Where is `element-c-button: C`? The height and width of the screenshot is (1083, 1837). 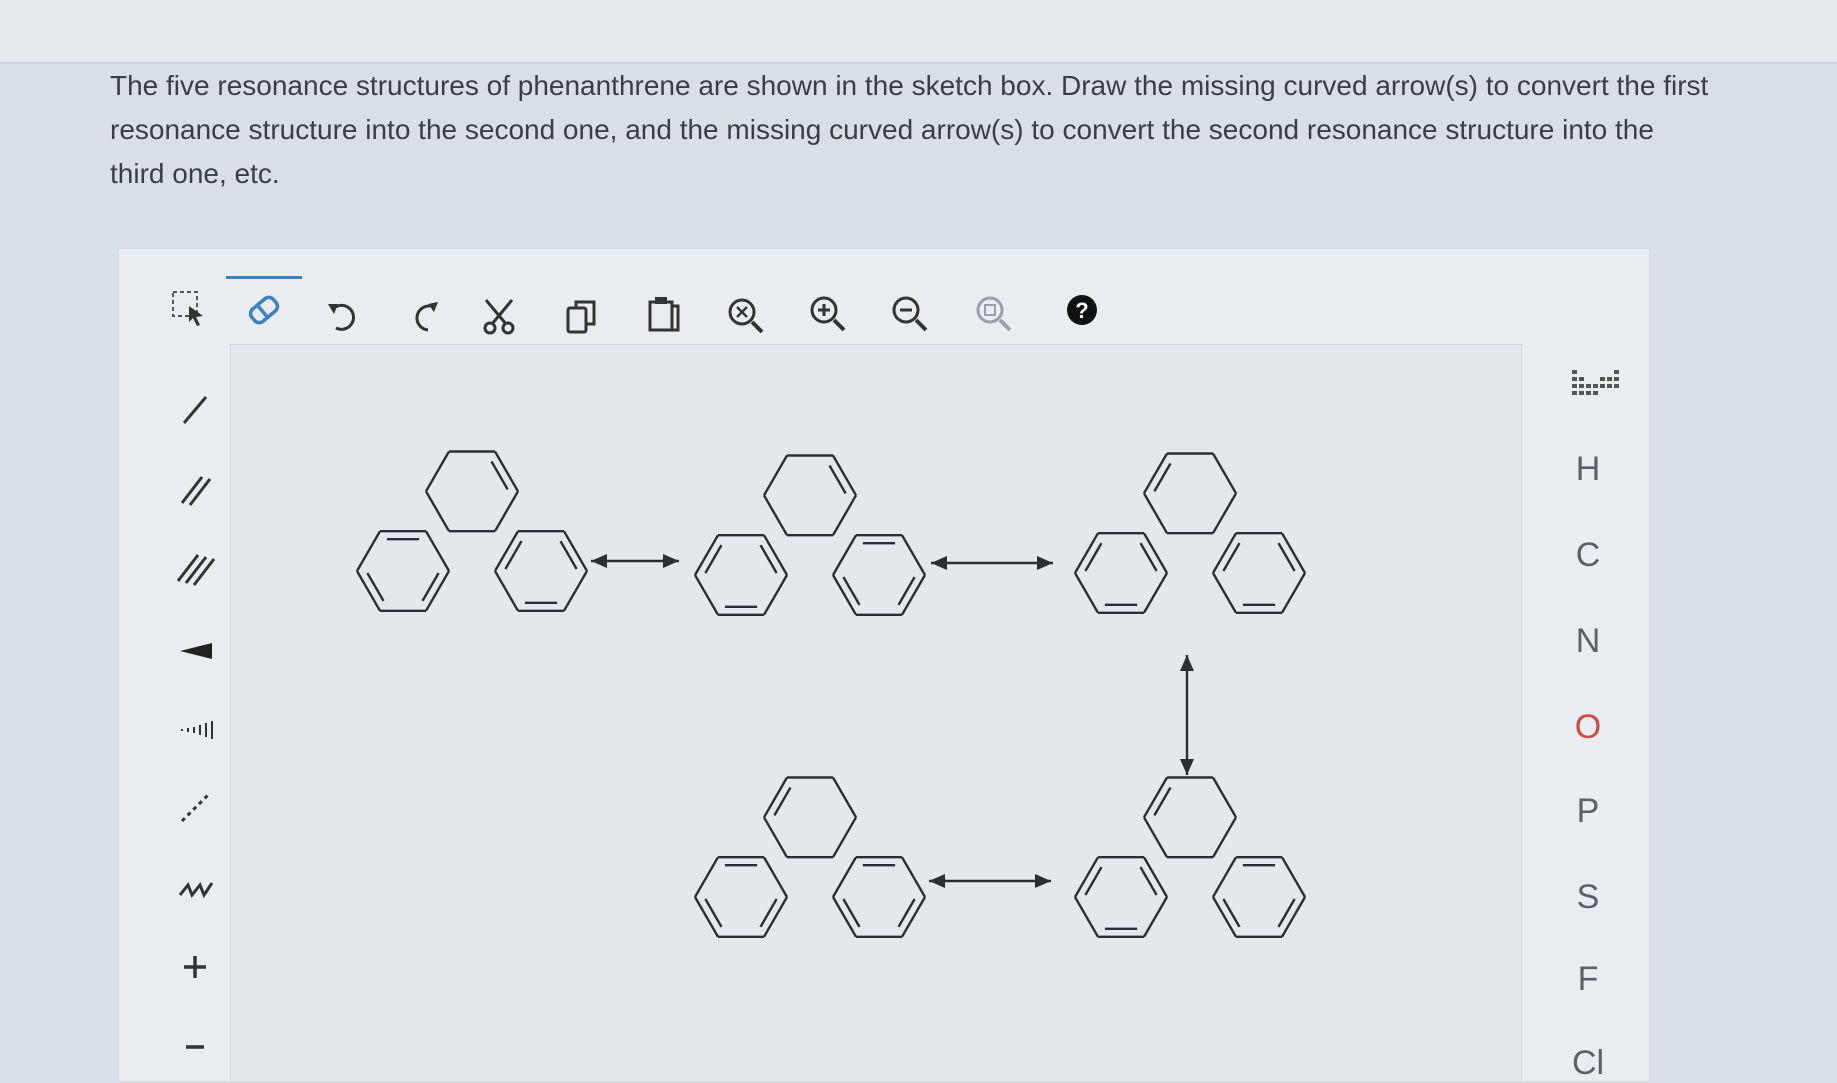
element-c-button: C is located at coordinates (1588, 555).